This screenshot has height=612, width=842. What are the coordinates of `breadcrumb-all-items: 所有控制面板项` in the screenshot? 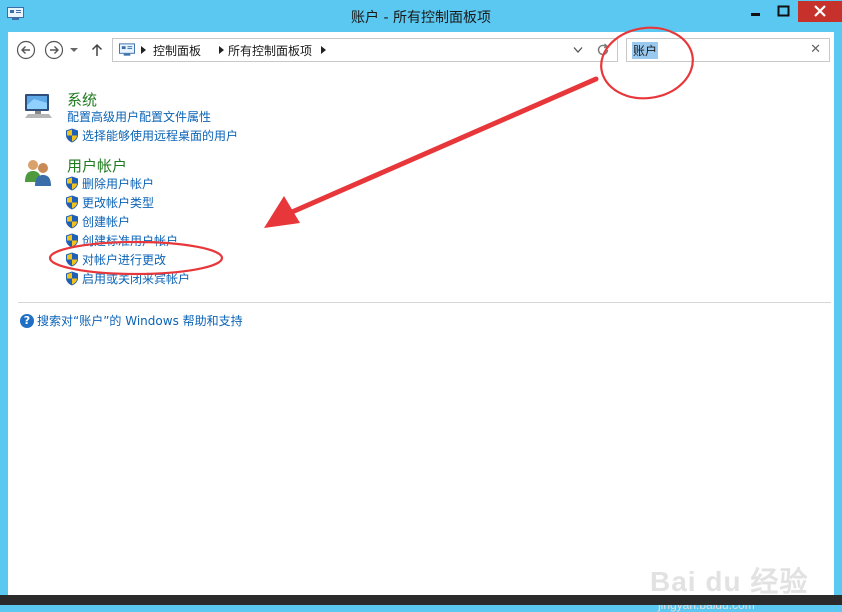 It's located at (270, 50).